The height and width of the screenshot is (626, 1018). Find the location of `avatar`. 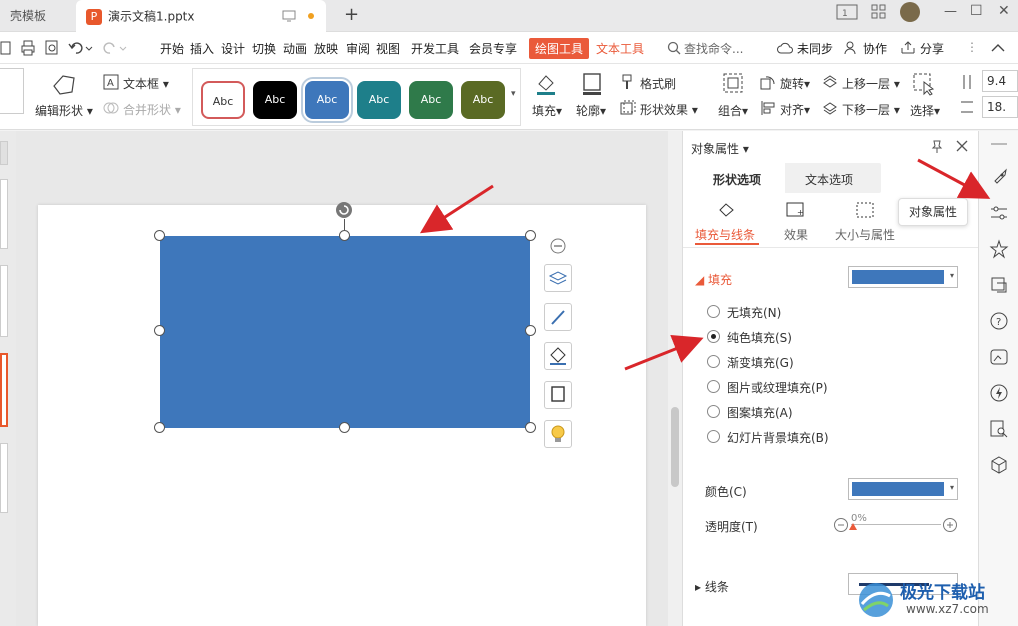

avatar is located at coordinates (910, 12).